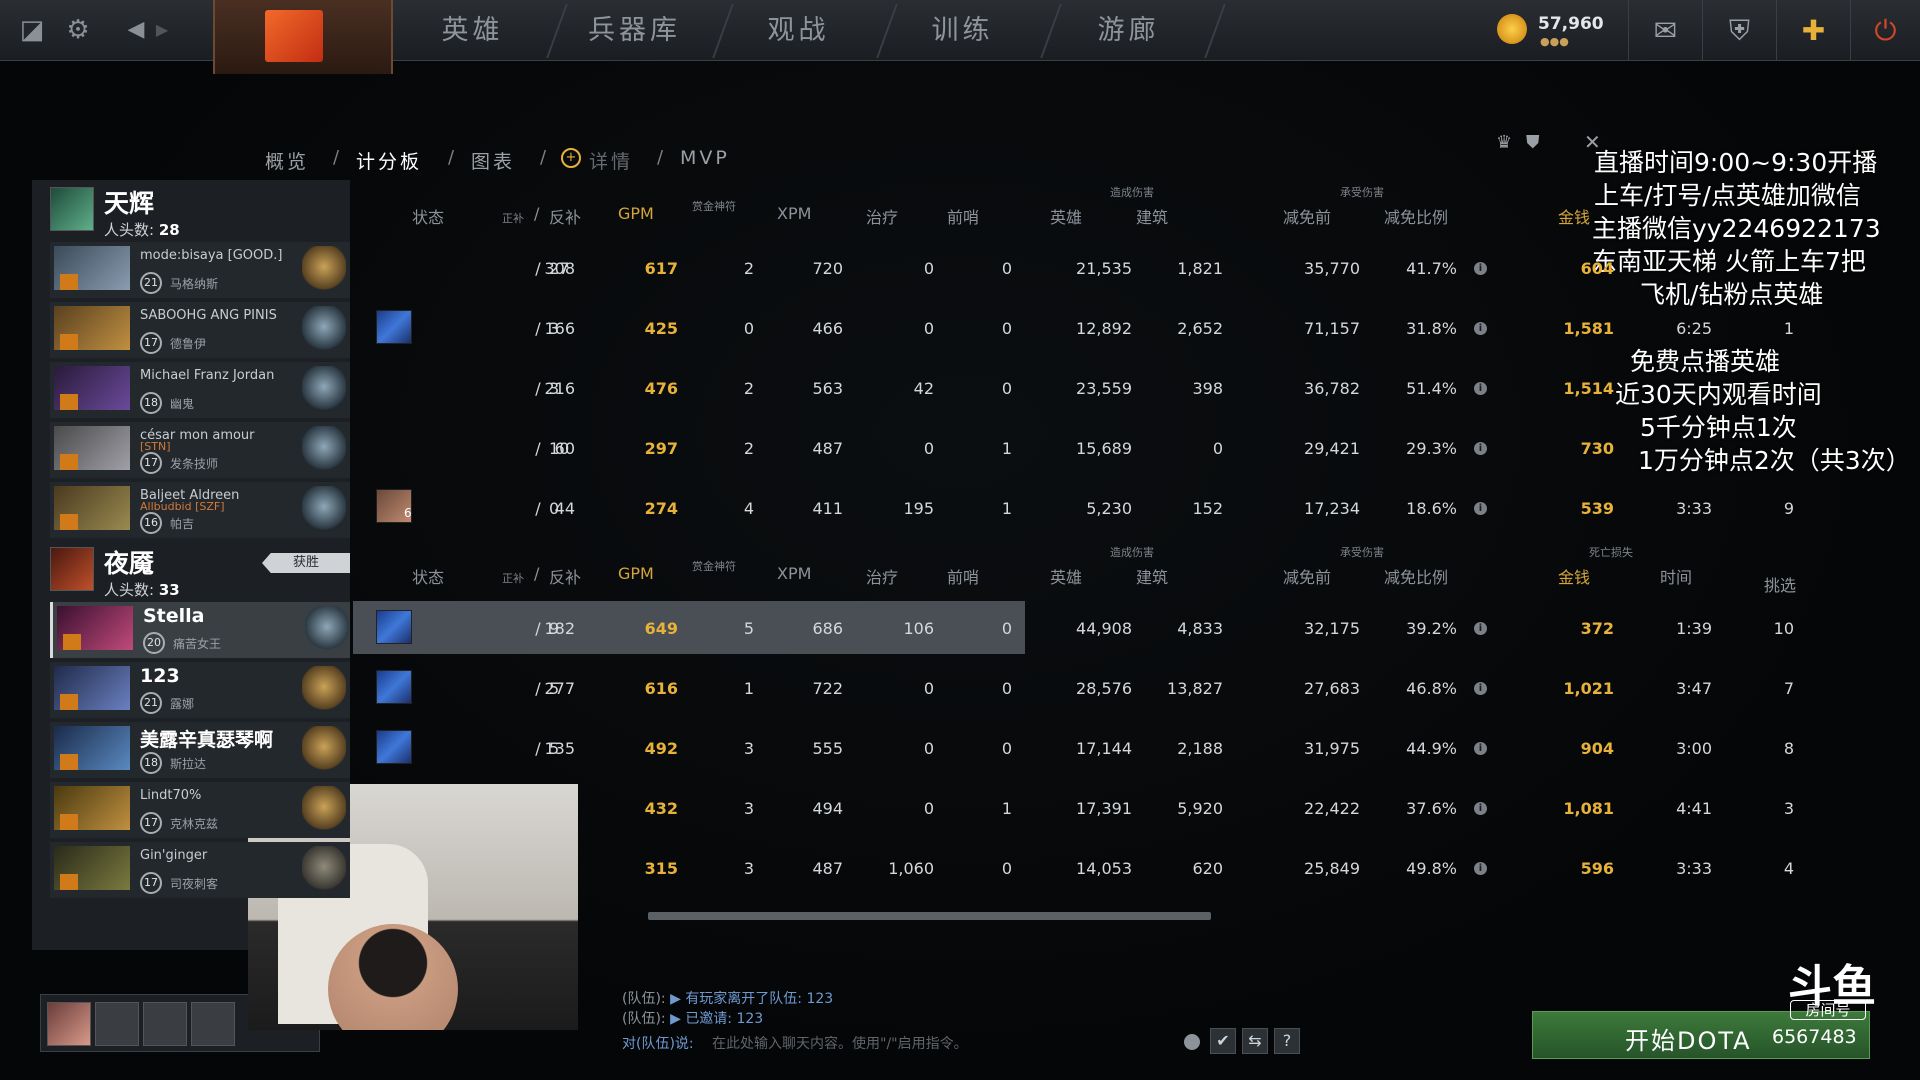 The height and width of the screenshot is (1080, 1920). Describe the element at coordinates (174, 616) in the screenshot. I see `player-name: Stella` at that location.